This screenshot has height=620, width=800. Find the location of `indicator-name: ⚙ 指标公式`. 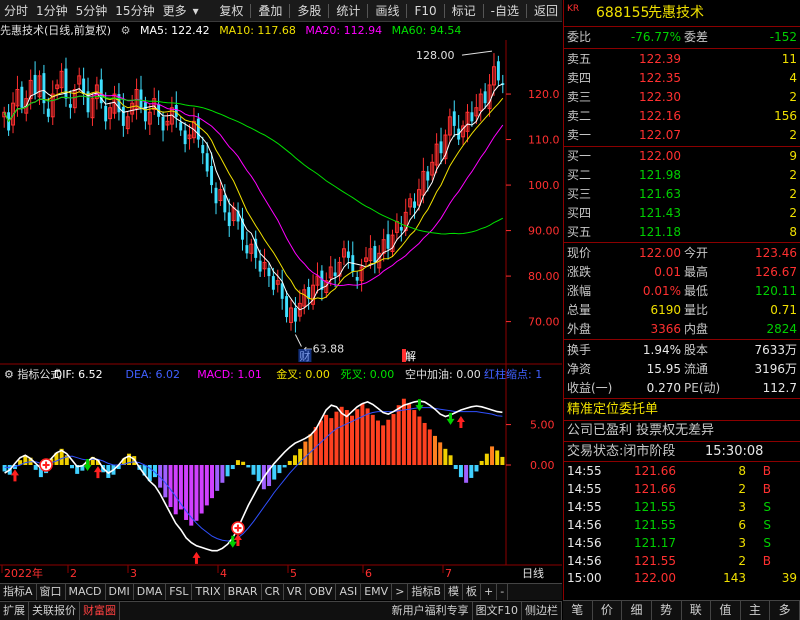

indicator-name: ⚙ 指标公式 is located at coordinates (32, 374).